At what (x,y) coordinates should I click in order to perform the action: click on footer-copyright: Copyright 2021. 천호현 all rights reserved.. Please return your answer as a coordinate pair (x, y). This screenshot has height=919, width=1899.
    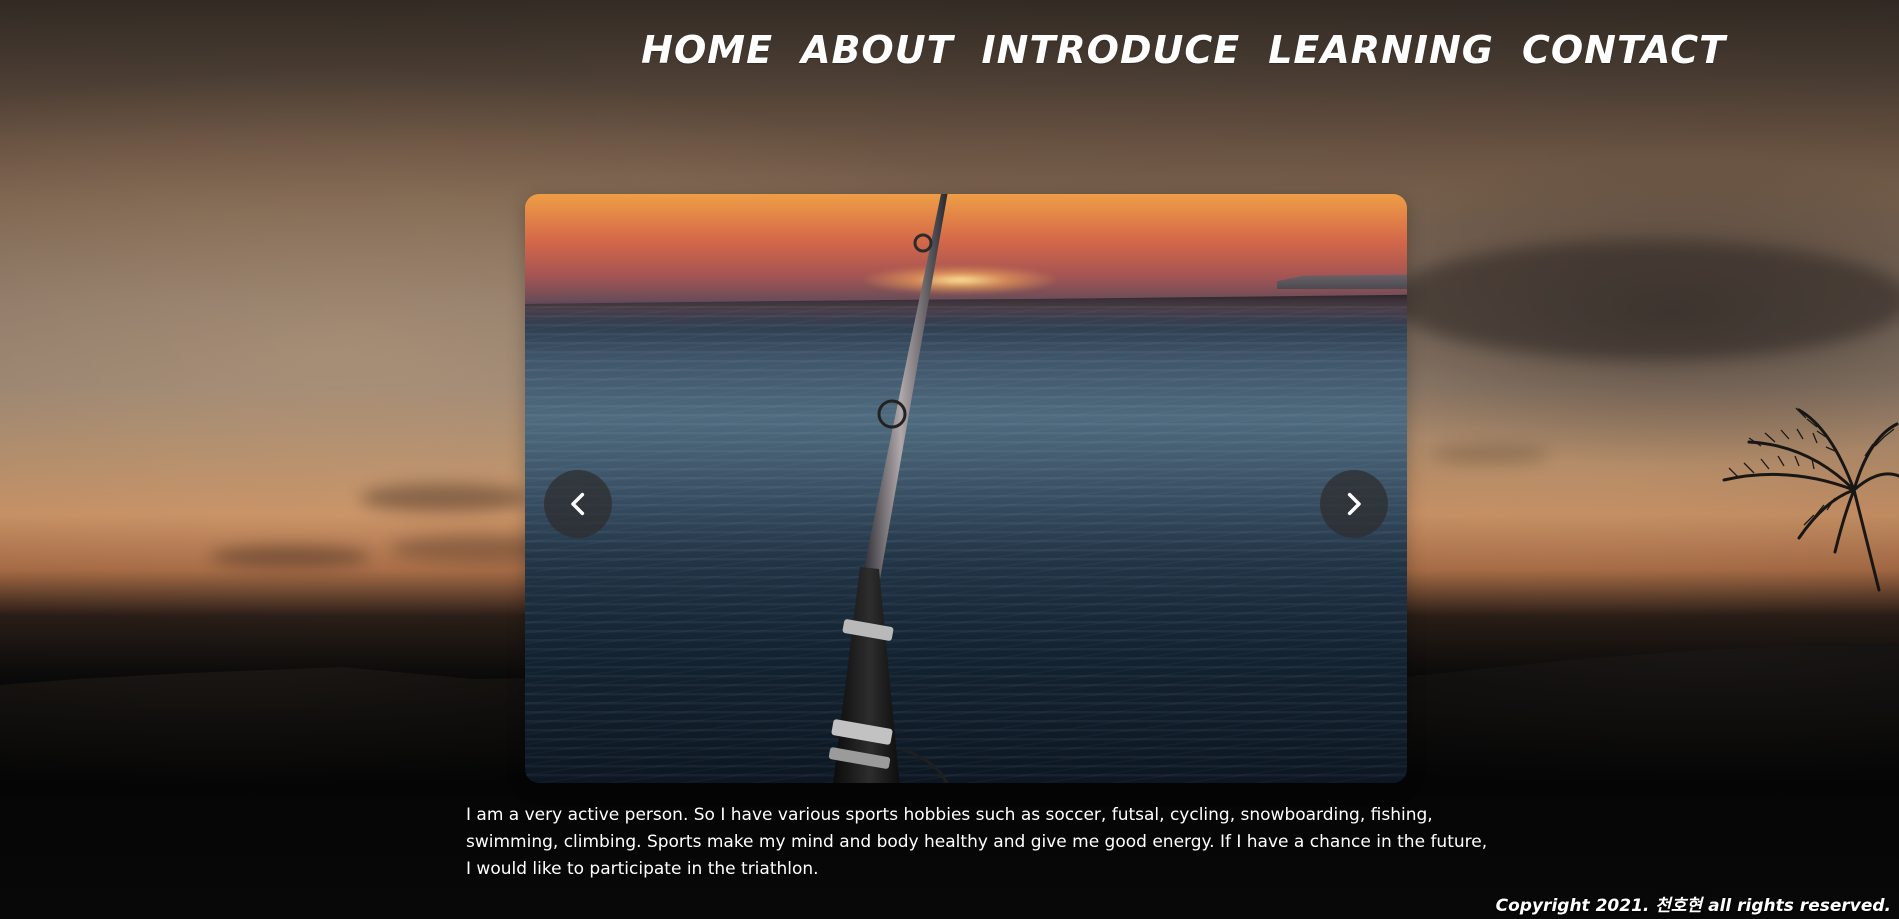
    Looking at the image, I should click on (1693, 906).